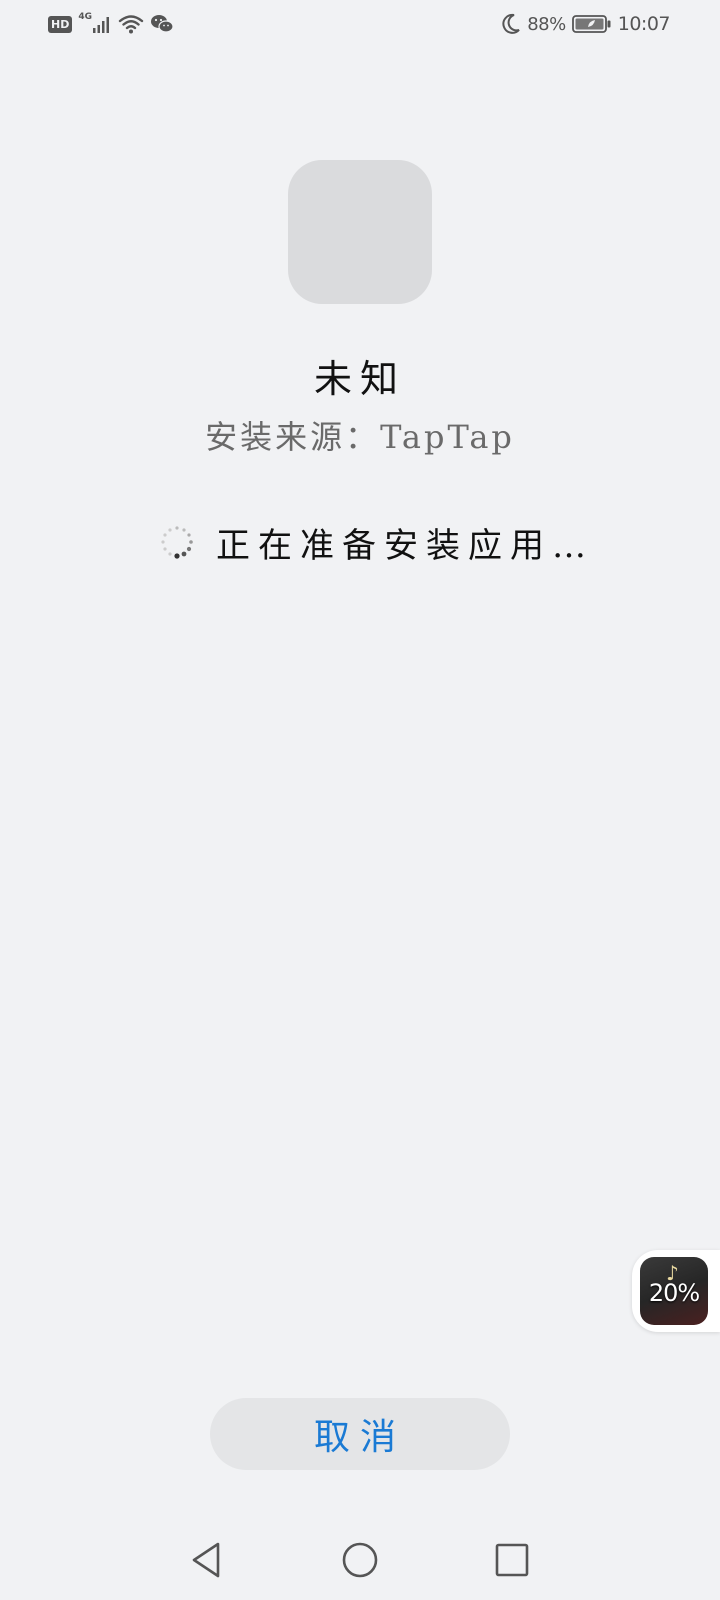 Image resolution: width=720 pixels, height=1600 pixels. Describe the element at coordinates (359, 379) in the screenshot. I see `app-name: 未知` at that location.